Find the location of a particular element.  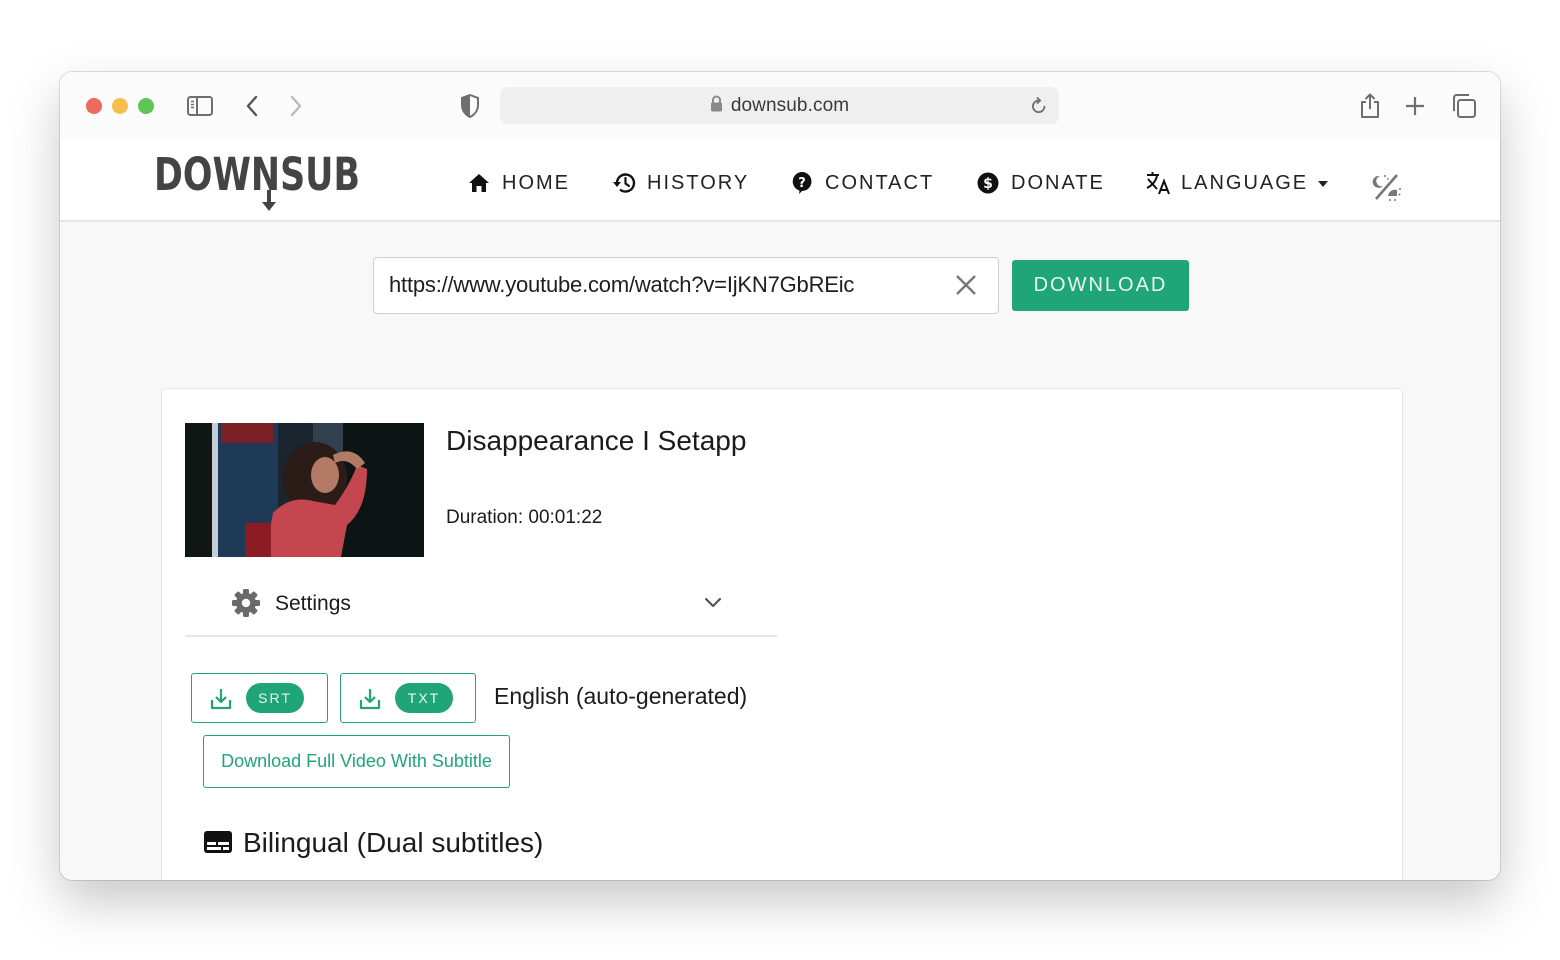

question-icon: ? is located at coordinates (802, 183).